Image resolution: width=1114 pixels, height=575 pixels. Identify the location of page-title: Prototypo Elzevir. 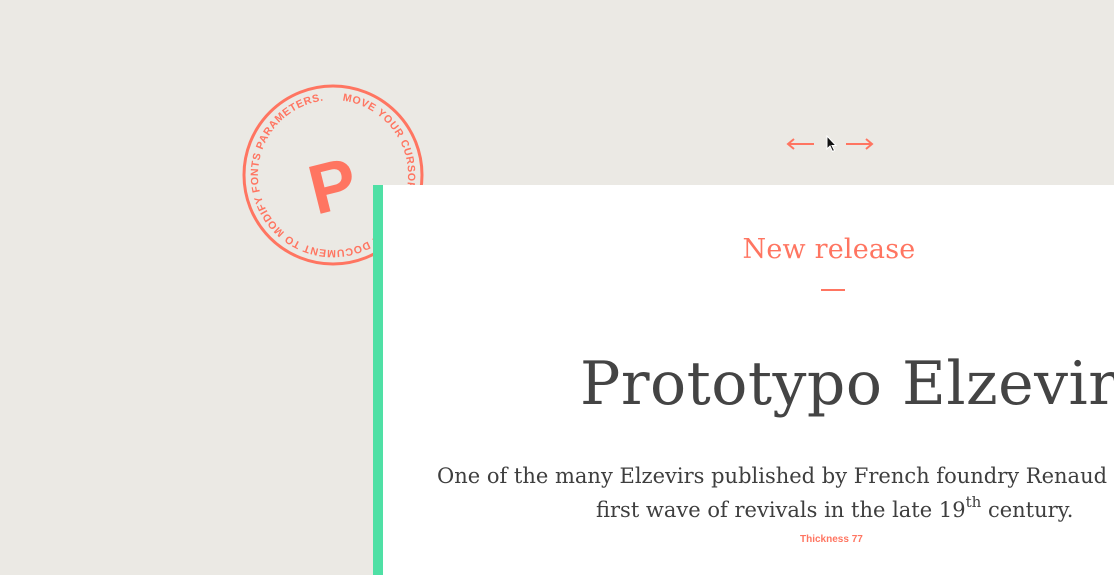
(847, 384).